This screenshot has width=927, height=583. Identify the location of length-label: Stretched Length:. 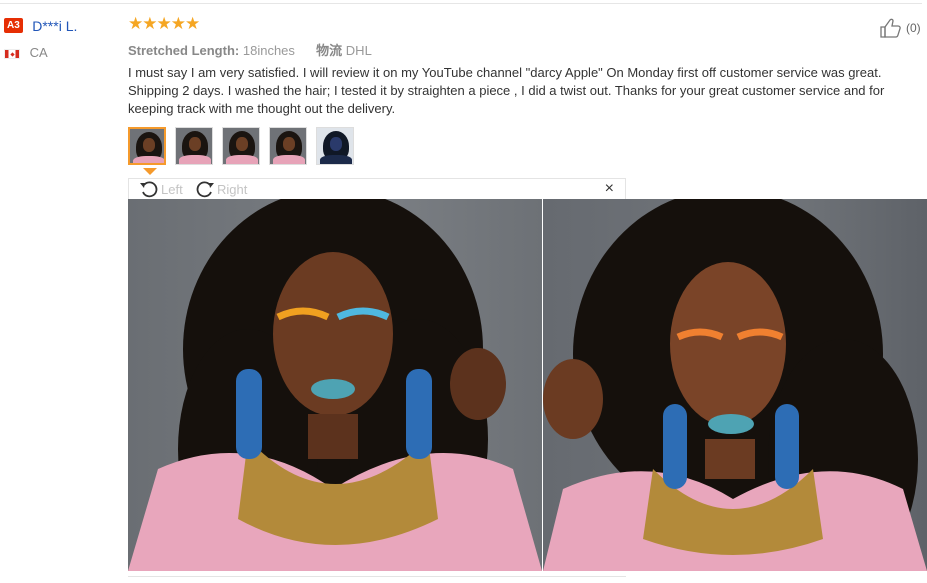
(184, 50).